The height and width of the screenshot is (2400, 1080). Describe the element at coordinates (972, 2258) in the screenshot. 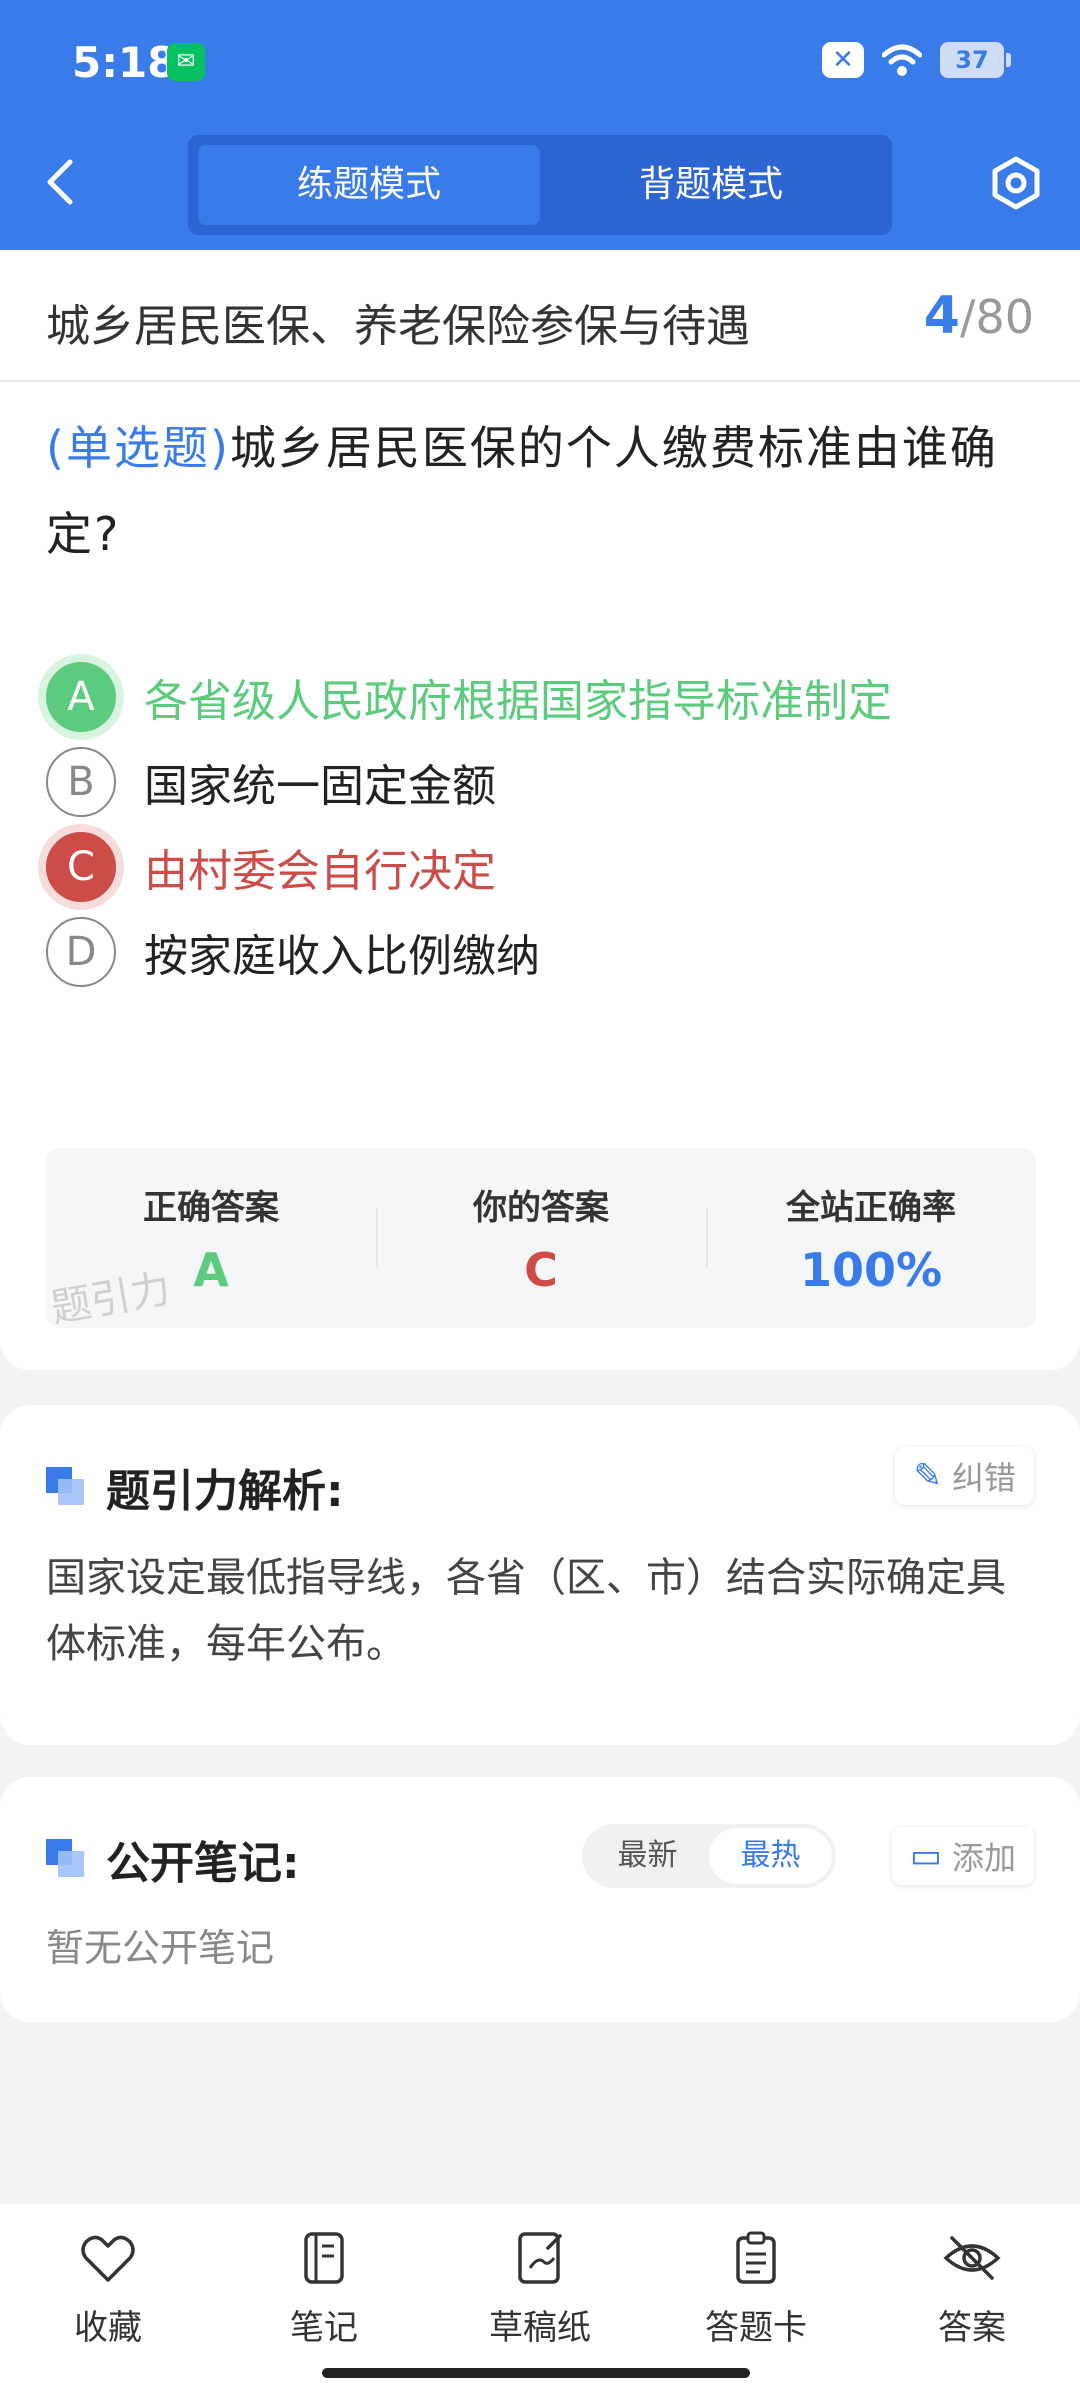

I see `eye-off-icon` at that location.